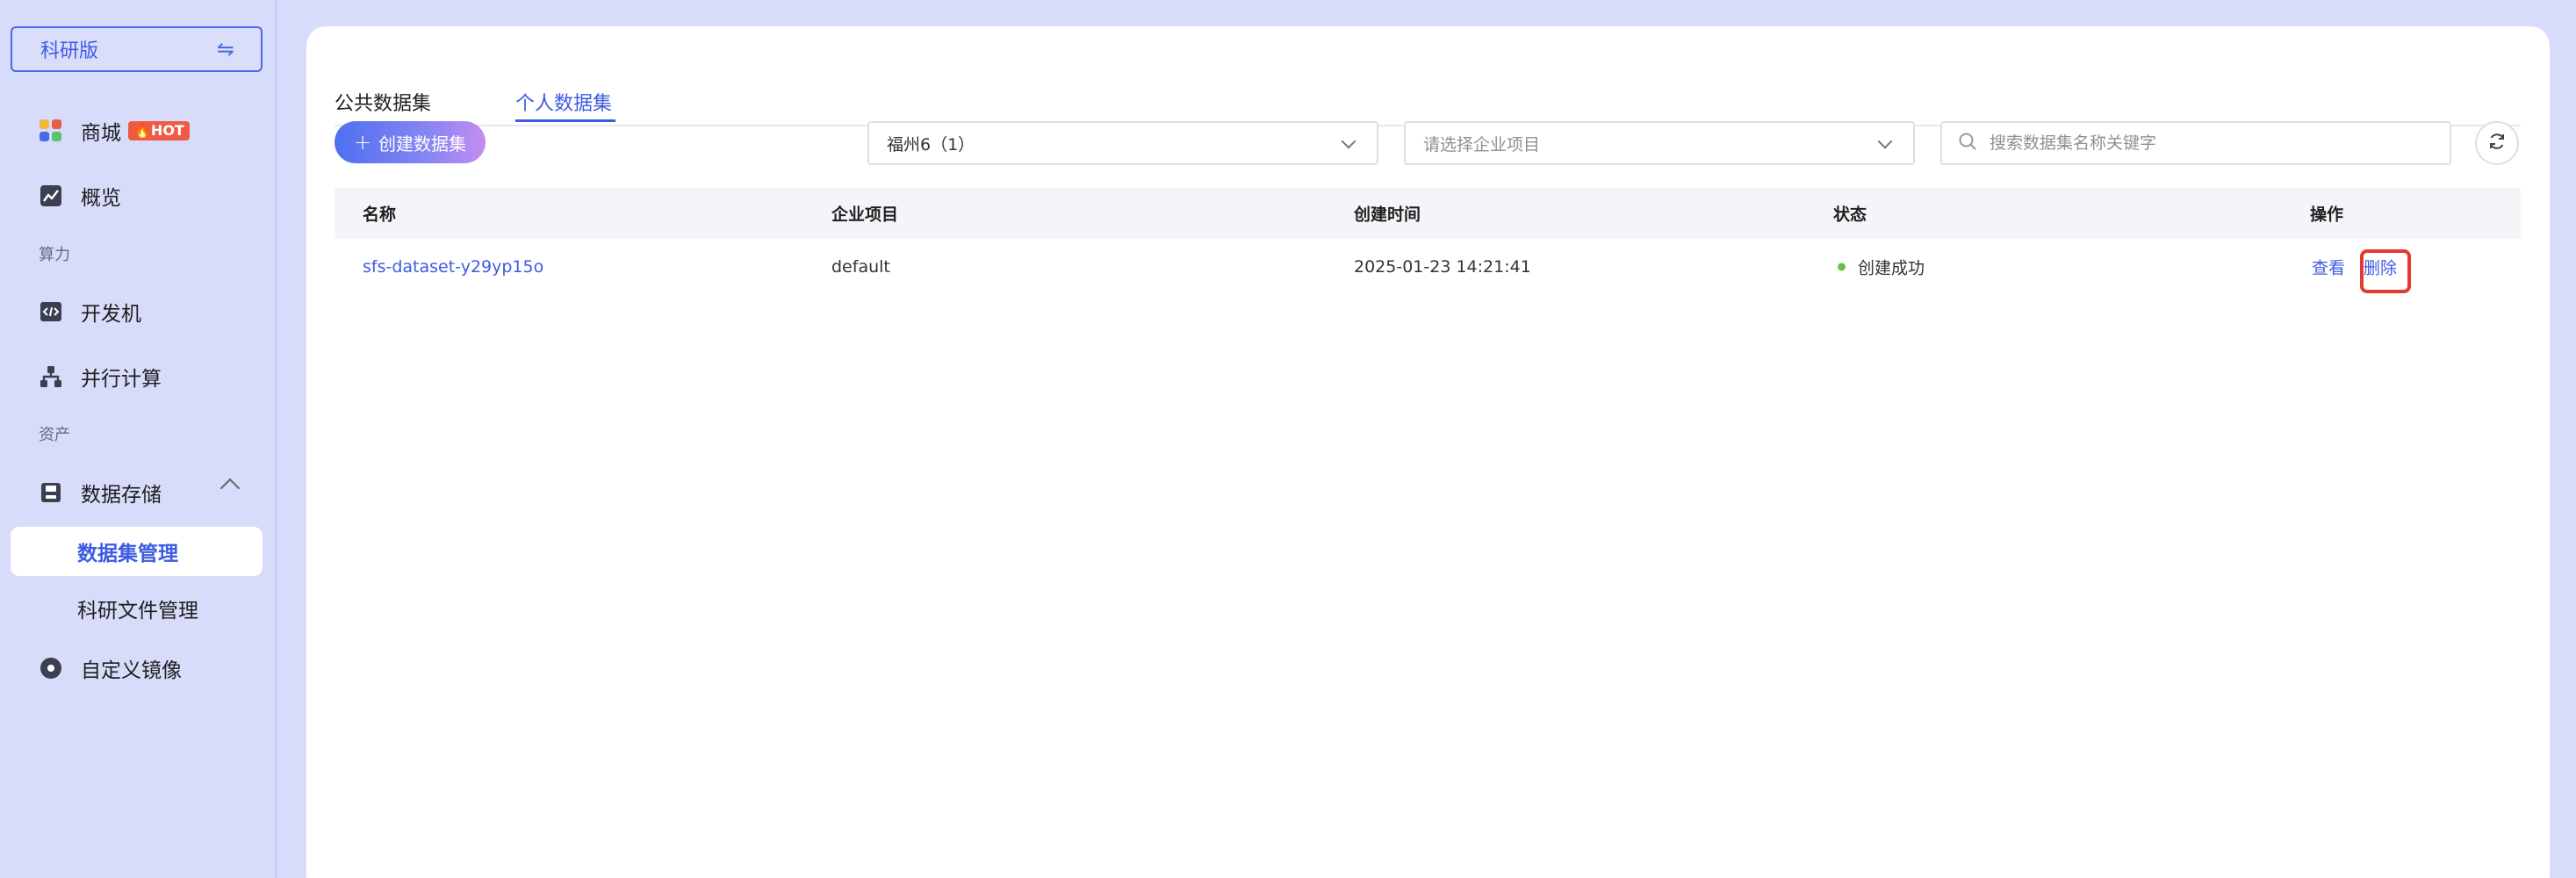 The width and height of the screenshot is (2576, 878). Describe the element at coordinates (121, 379) in the screenshot. I see `sidebar-item-label: 并行计算` at that location.